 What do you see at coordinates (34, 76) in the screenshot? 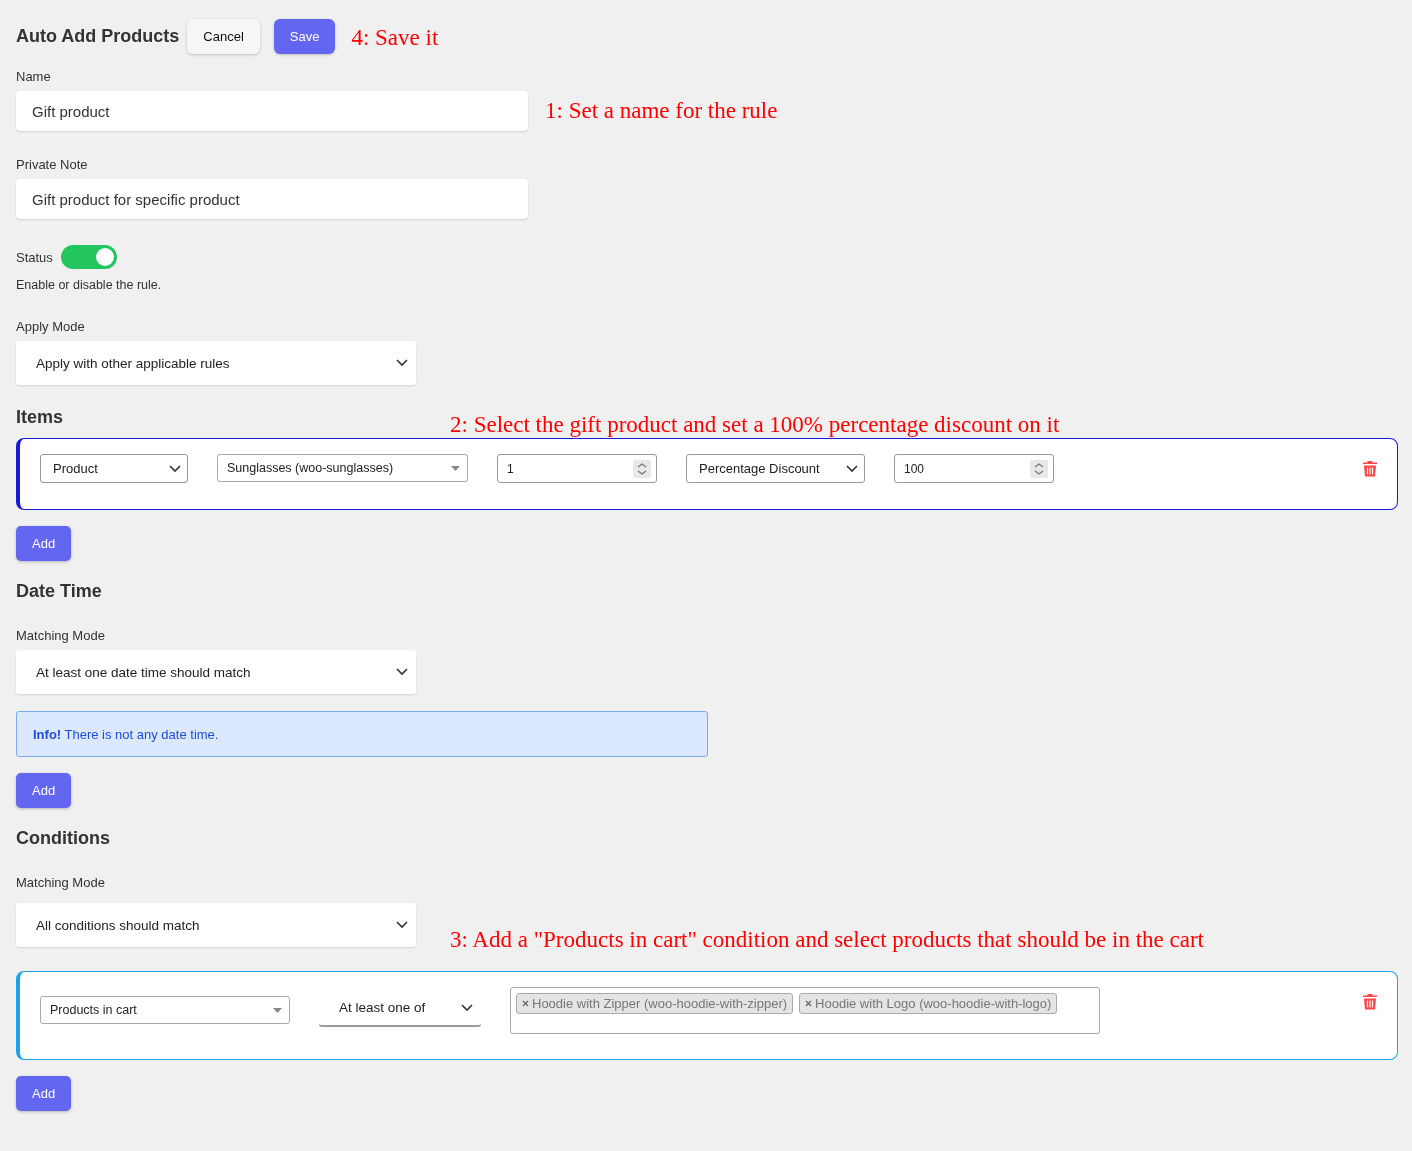
I see `field-label: Name` at bounding box center [34, 76].